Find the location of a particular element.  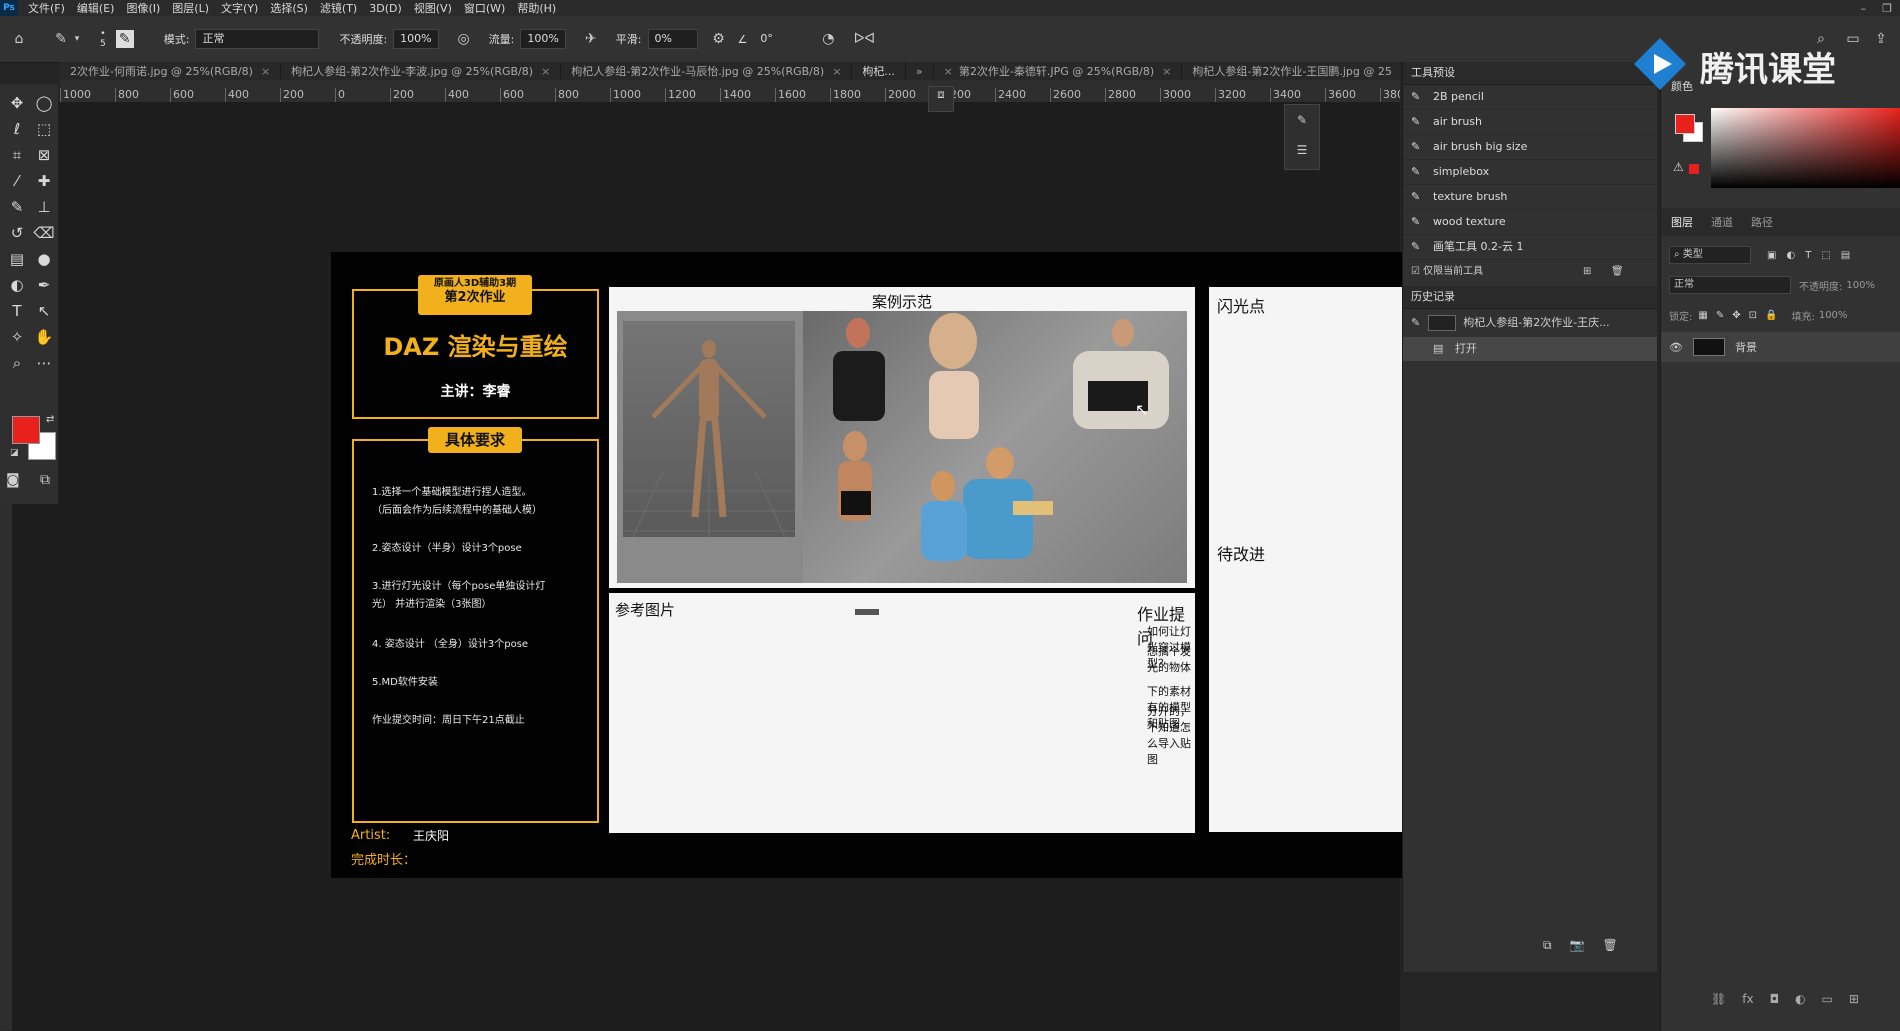

menu-filter: 滤镜(T) is located at coordinates (338, 8).